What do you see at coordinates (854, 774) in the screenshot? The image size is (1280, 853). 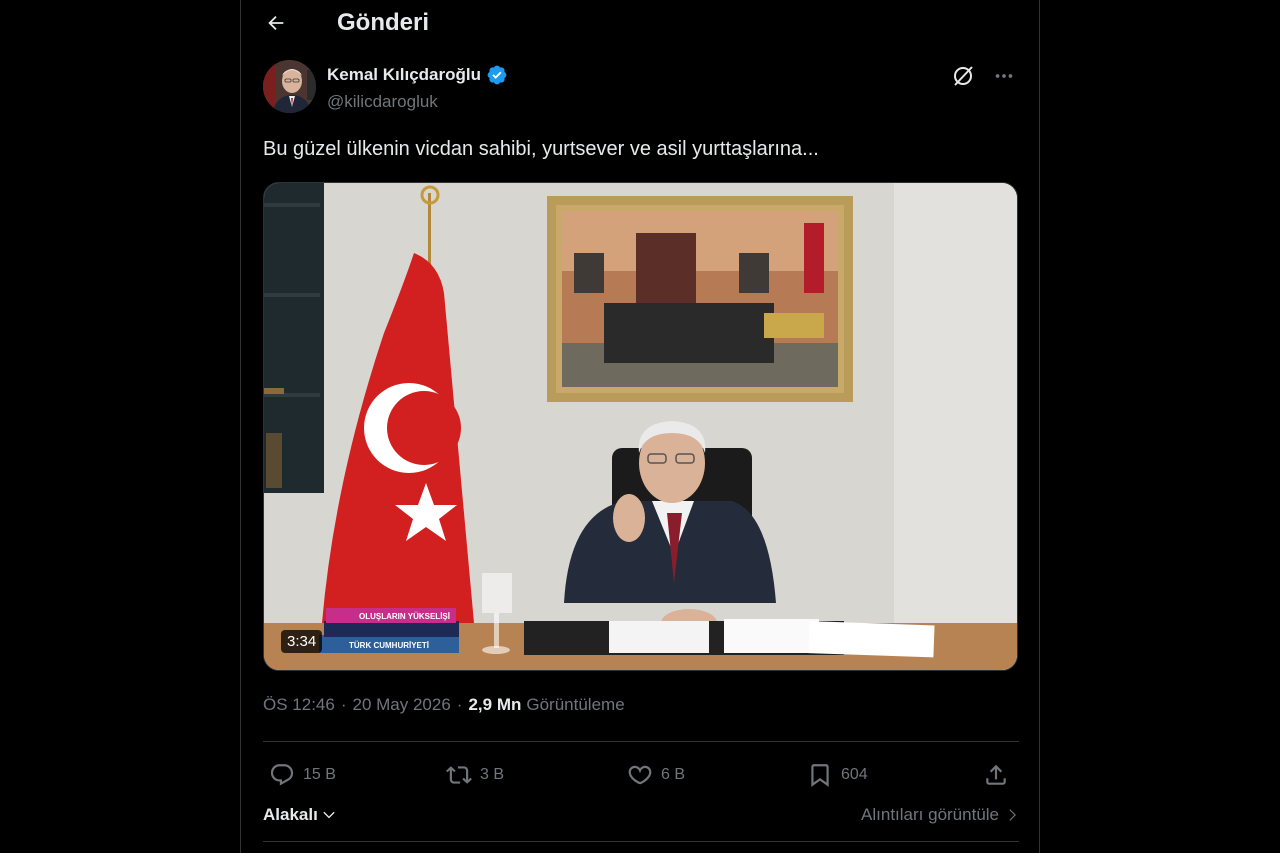 I see `bookmark-count: 604` at bounding box center [854, 774].